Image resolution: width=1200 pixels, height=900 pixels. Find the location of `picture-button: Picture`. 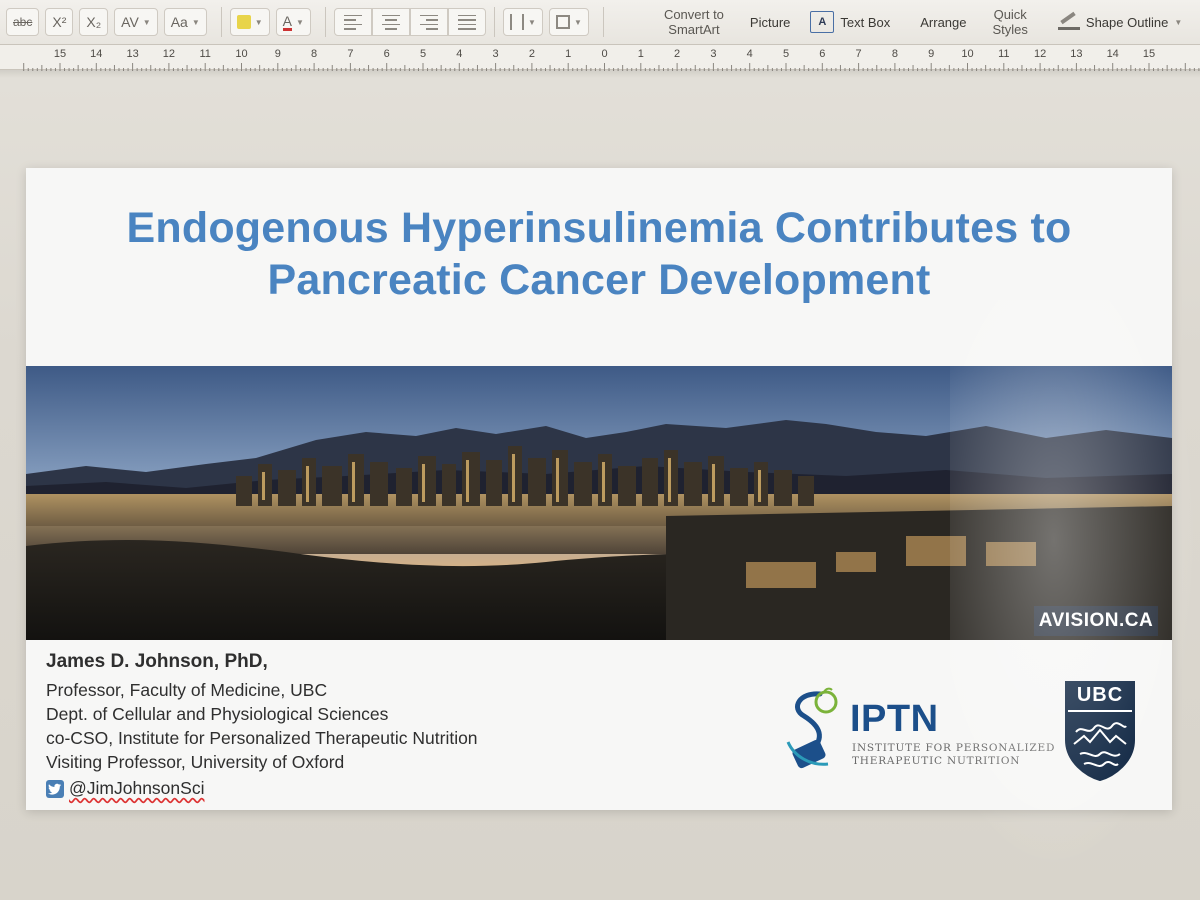

picture-button: Picture is located at coordinates (770, 22).